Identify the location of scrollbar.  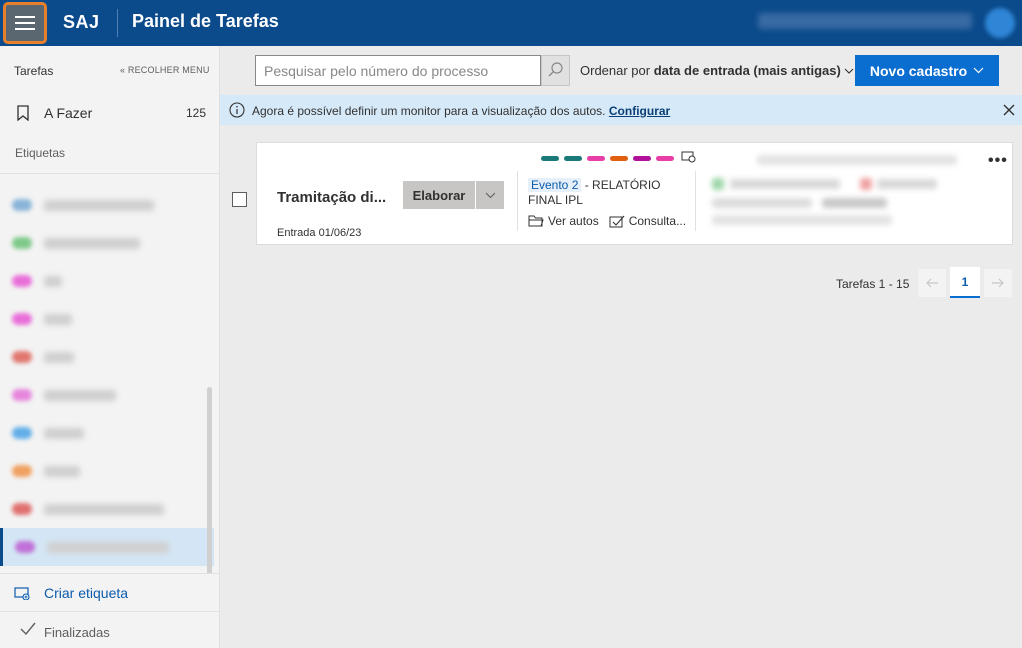
(209, 480).